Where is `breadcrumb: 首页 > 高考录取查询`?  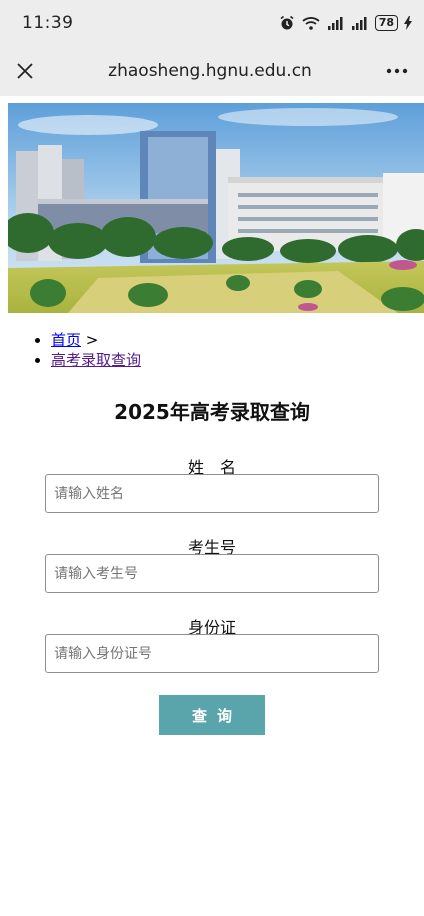
breadcrumb: 首页 > 高考录取查询 is located at coordinates (88, 350).